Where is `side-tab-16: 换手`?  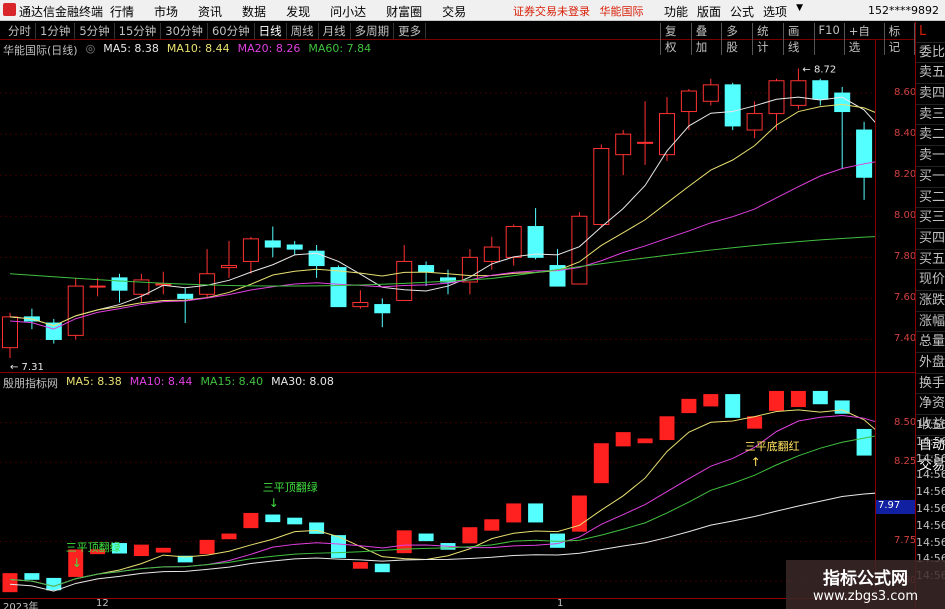
side-tab-16: 换手 is located at coordinates (930, 384).